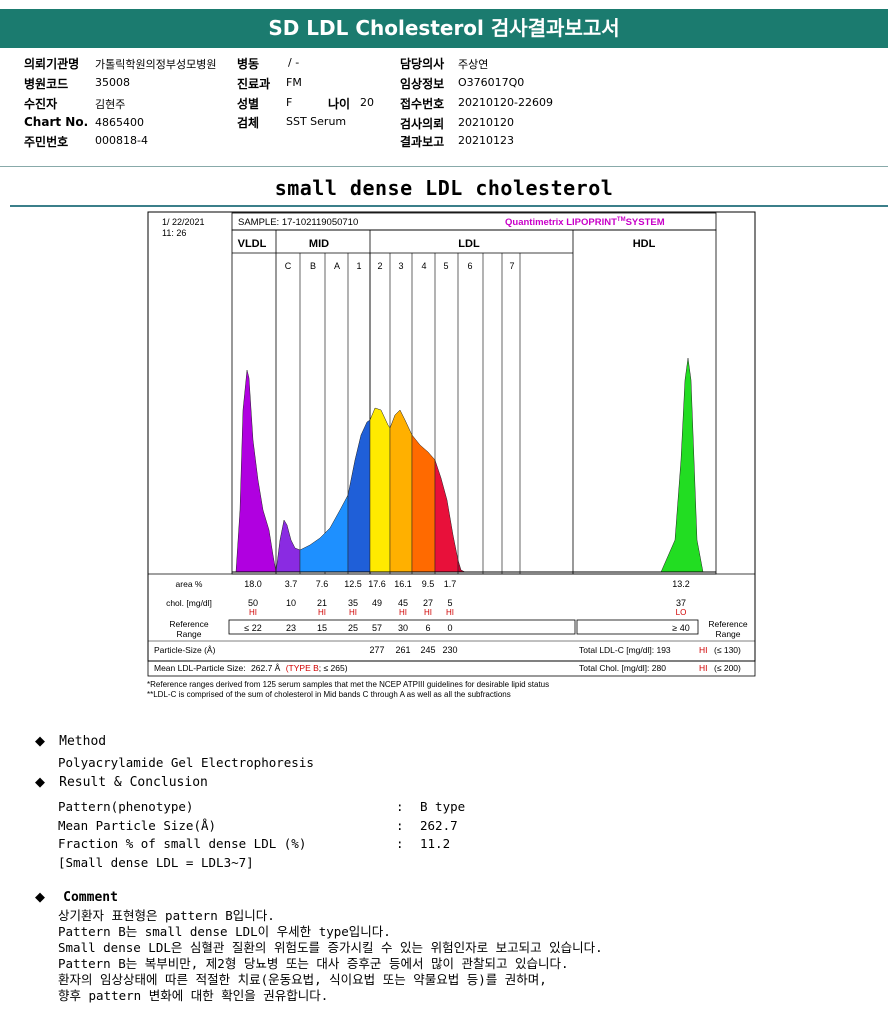 The width and height of the screenshot is (888, 1016). Describe the element at coordinates (376, 650) in the screenshot. I see `particle-size-value: 277` at that location.